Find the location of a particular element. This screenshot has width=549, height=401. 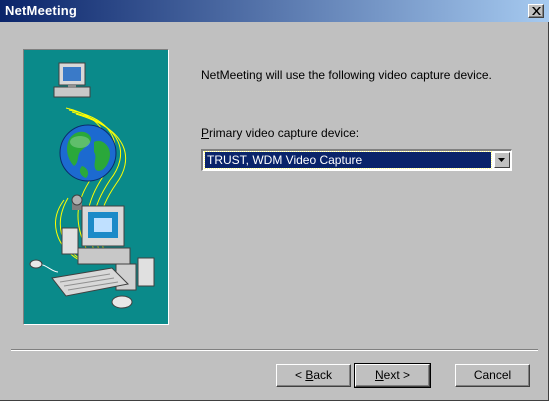

chevron-down-icon is located at coordinates (501, 160).